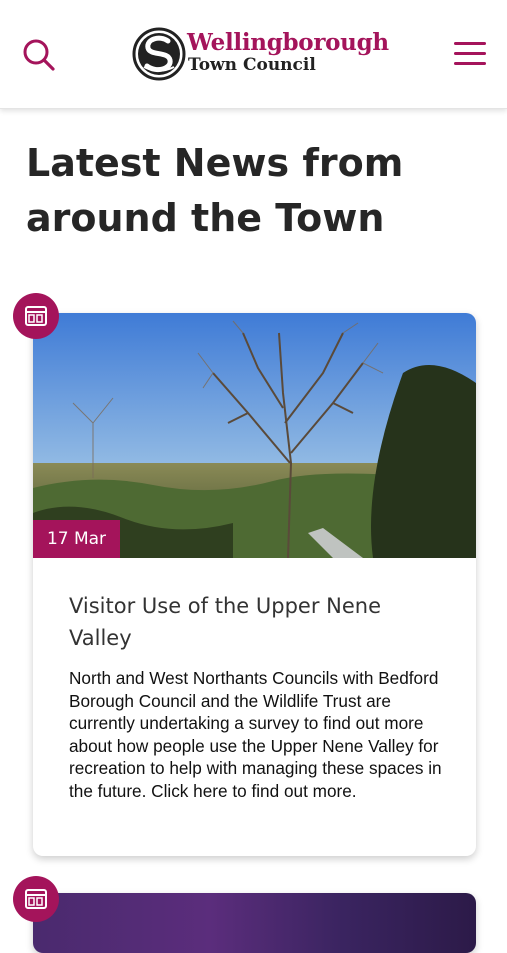  I want to click on page-title: Latest News from around the Town, so click(215, 190).